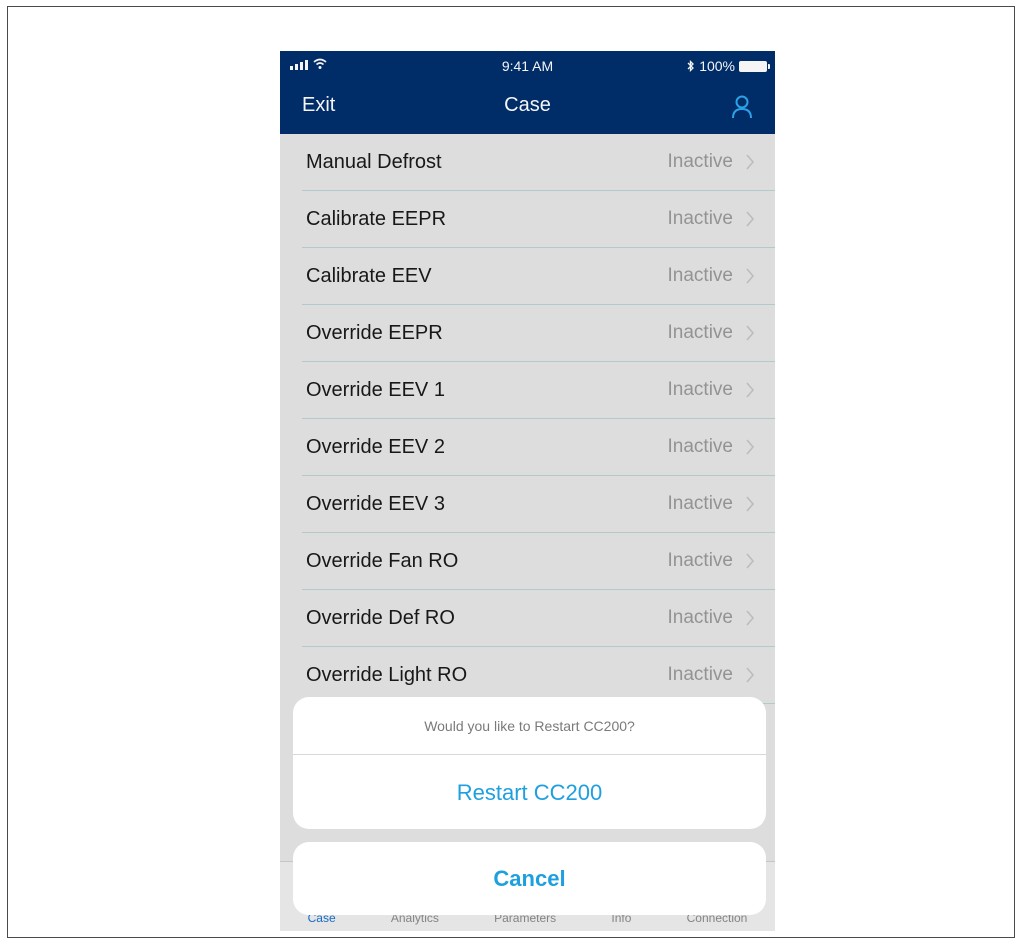 Image resolution: width=1023 pixels, height=944 pixels. I want to click on restart-cc200-button: Restart CC200, so click(529, 792).